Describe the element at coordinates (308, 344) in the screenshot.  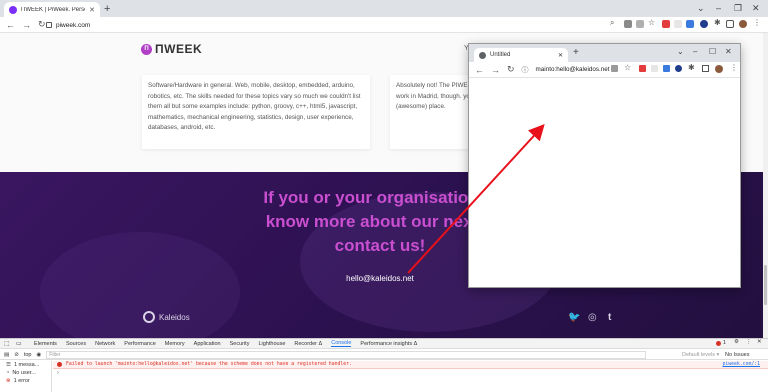
I see `devtools-tab: Recorder Δ` at that location.